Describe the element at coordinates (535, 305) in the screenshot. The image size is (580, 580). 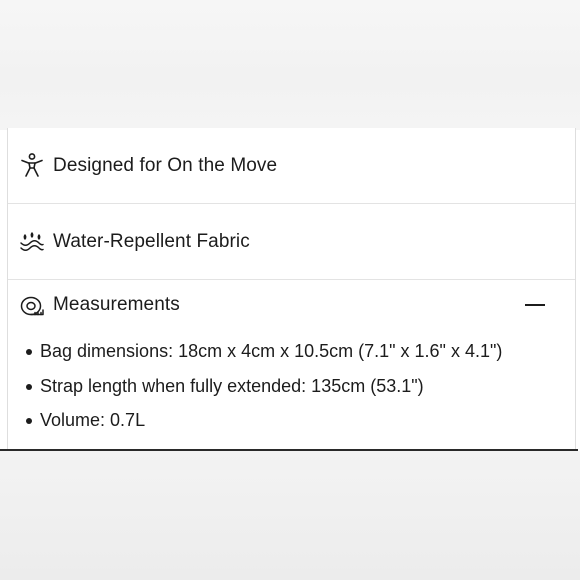
I see `minus-icon` at that location.